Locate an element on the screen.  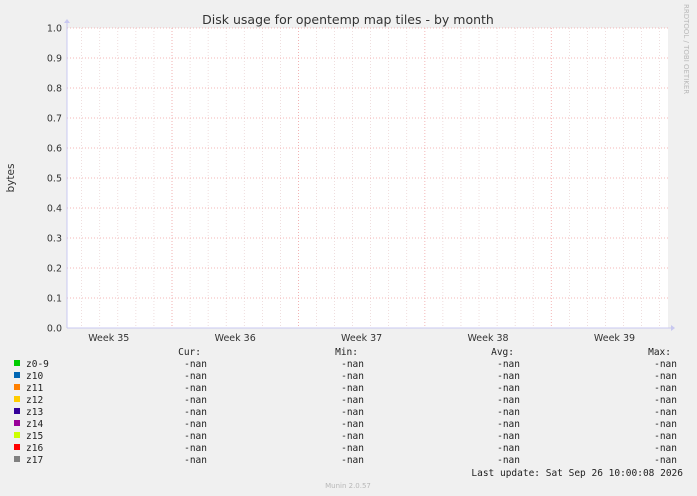
x-tick-label: Week 36 is located at coordinates (235, 338).